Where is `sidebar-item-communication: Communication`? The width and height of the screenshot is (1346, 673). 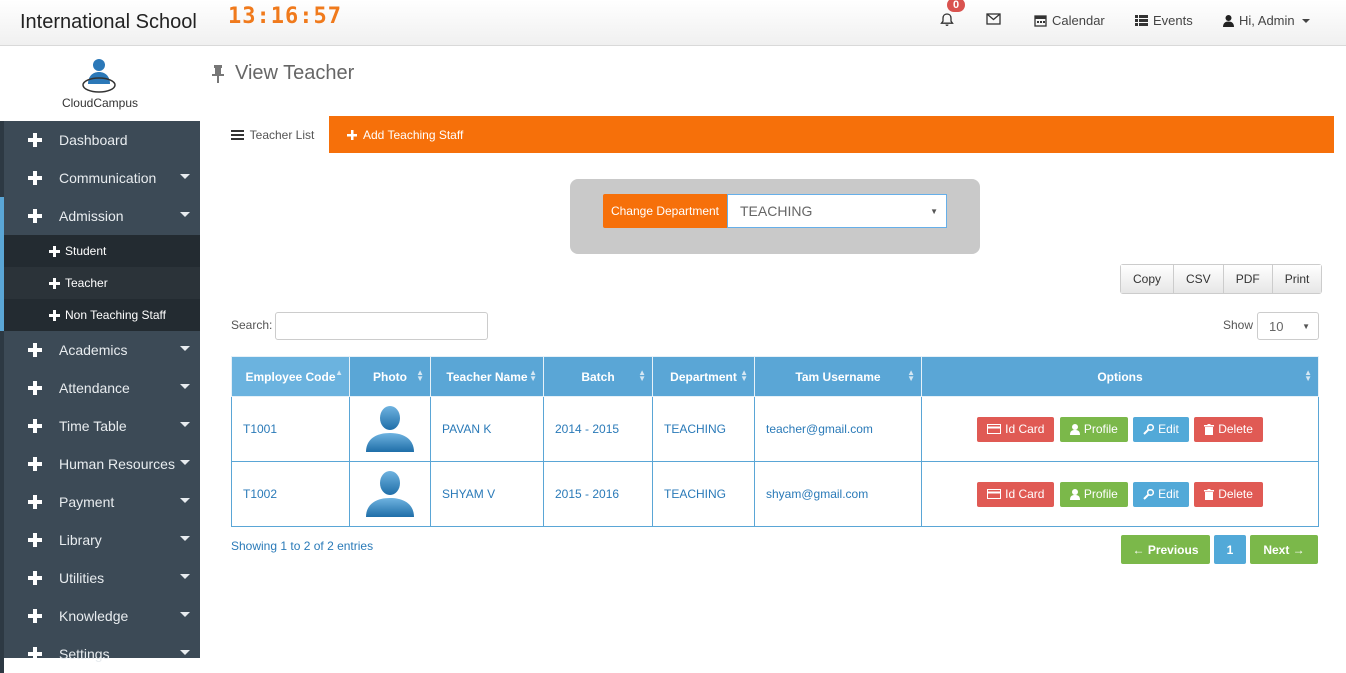 sidebar-item-communication: Communication is located at coordinates (100, 178).